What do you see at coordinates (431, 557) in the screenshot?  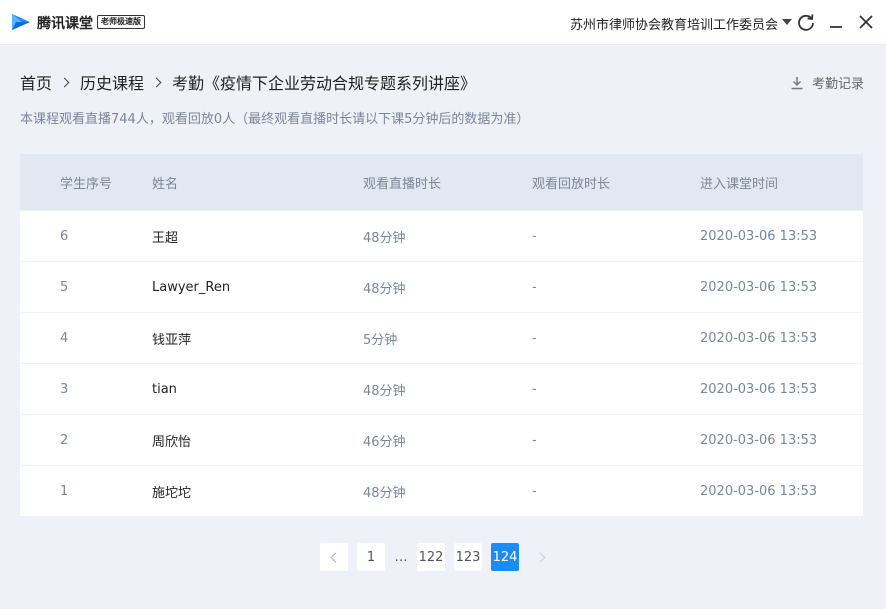 I see `page-button: 122` at bounding box center [431, 557].